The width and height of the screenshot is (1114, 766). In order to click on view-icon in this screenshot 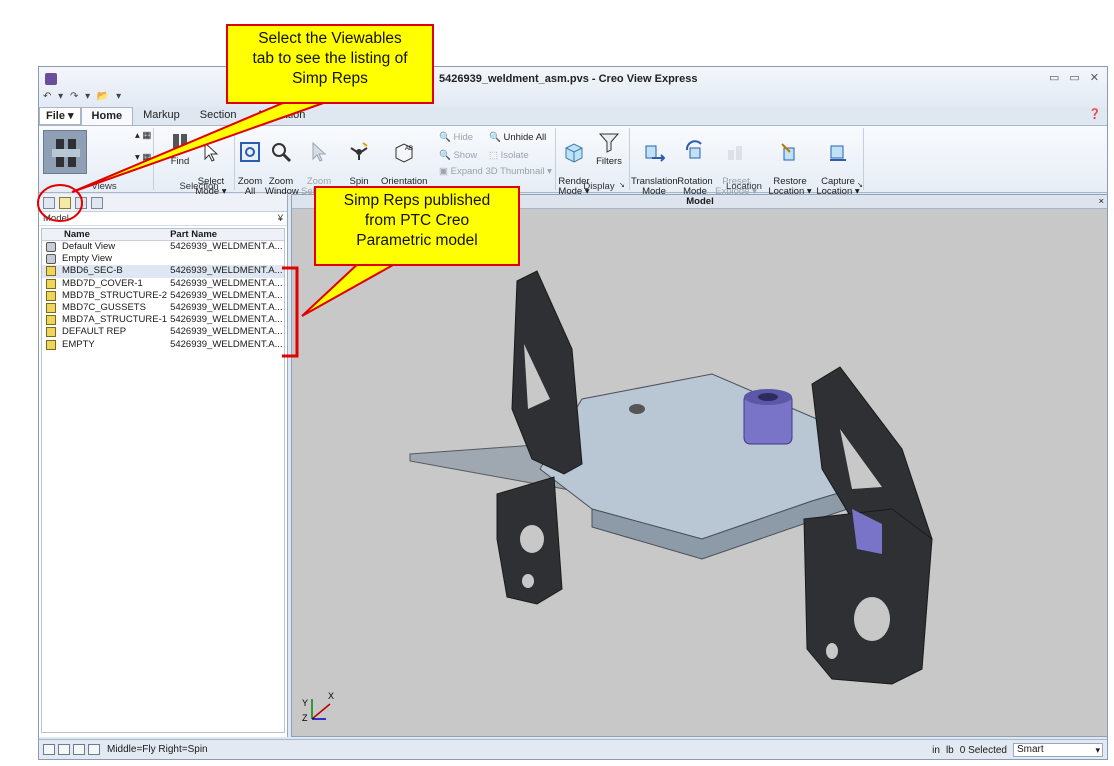, I will do `click(51, 259)`.